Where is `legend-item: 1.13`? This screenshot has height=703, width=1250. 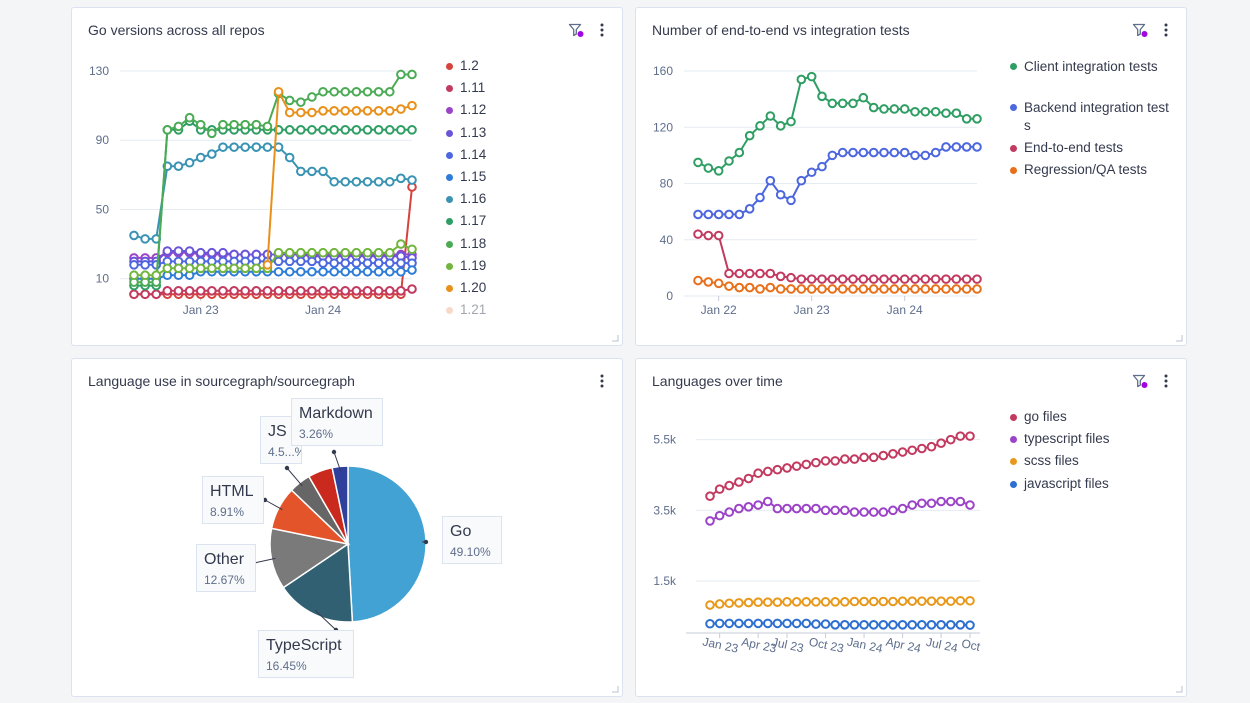 legend-item: 1.13 is located at coordinates (531, 136).